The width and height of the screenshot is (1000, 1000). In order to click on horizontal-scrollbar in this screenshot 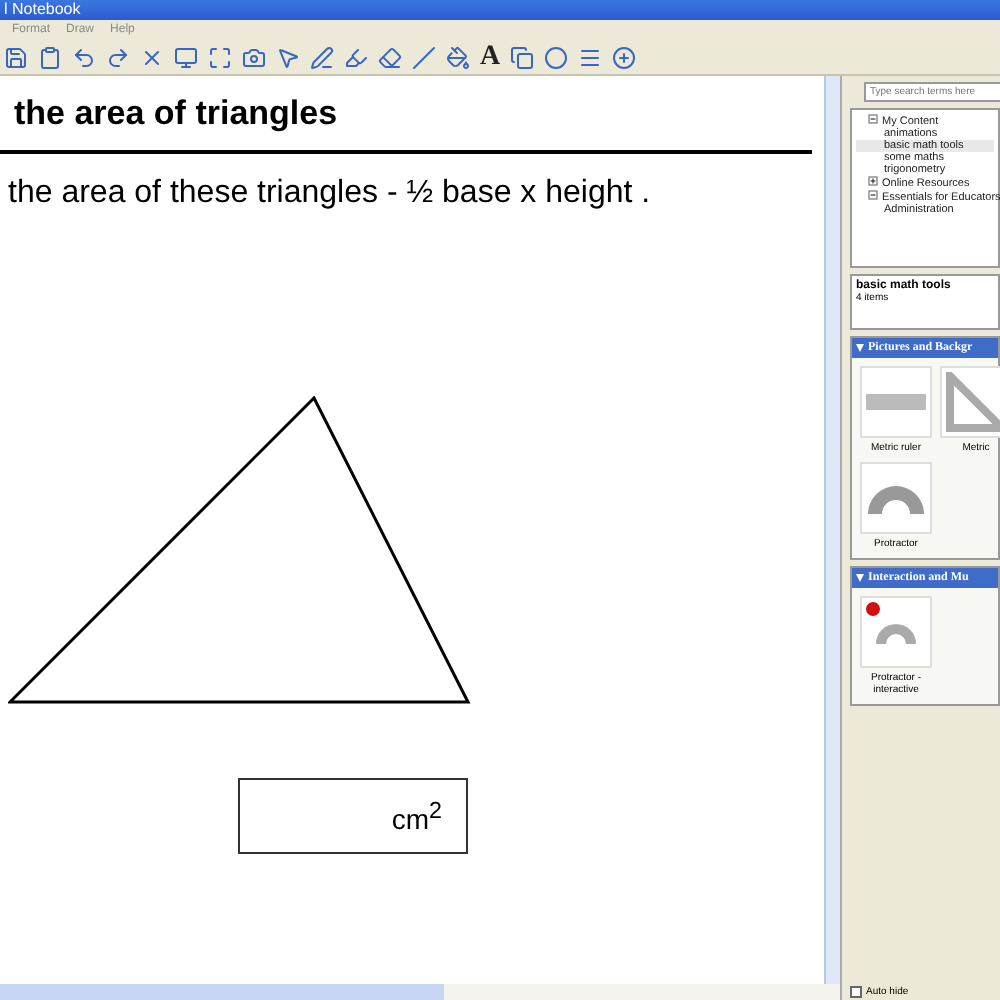, I will do `click(420, 992)`.